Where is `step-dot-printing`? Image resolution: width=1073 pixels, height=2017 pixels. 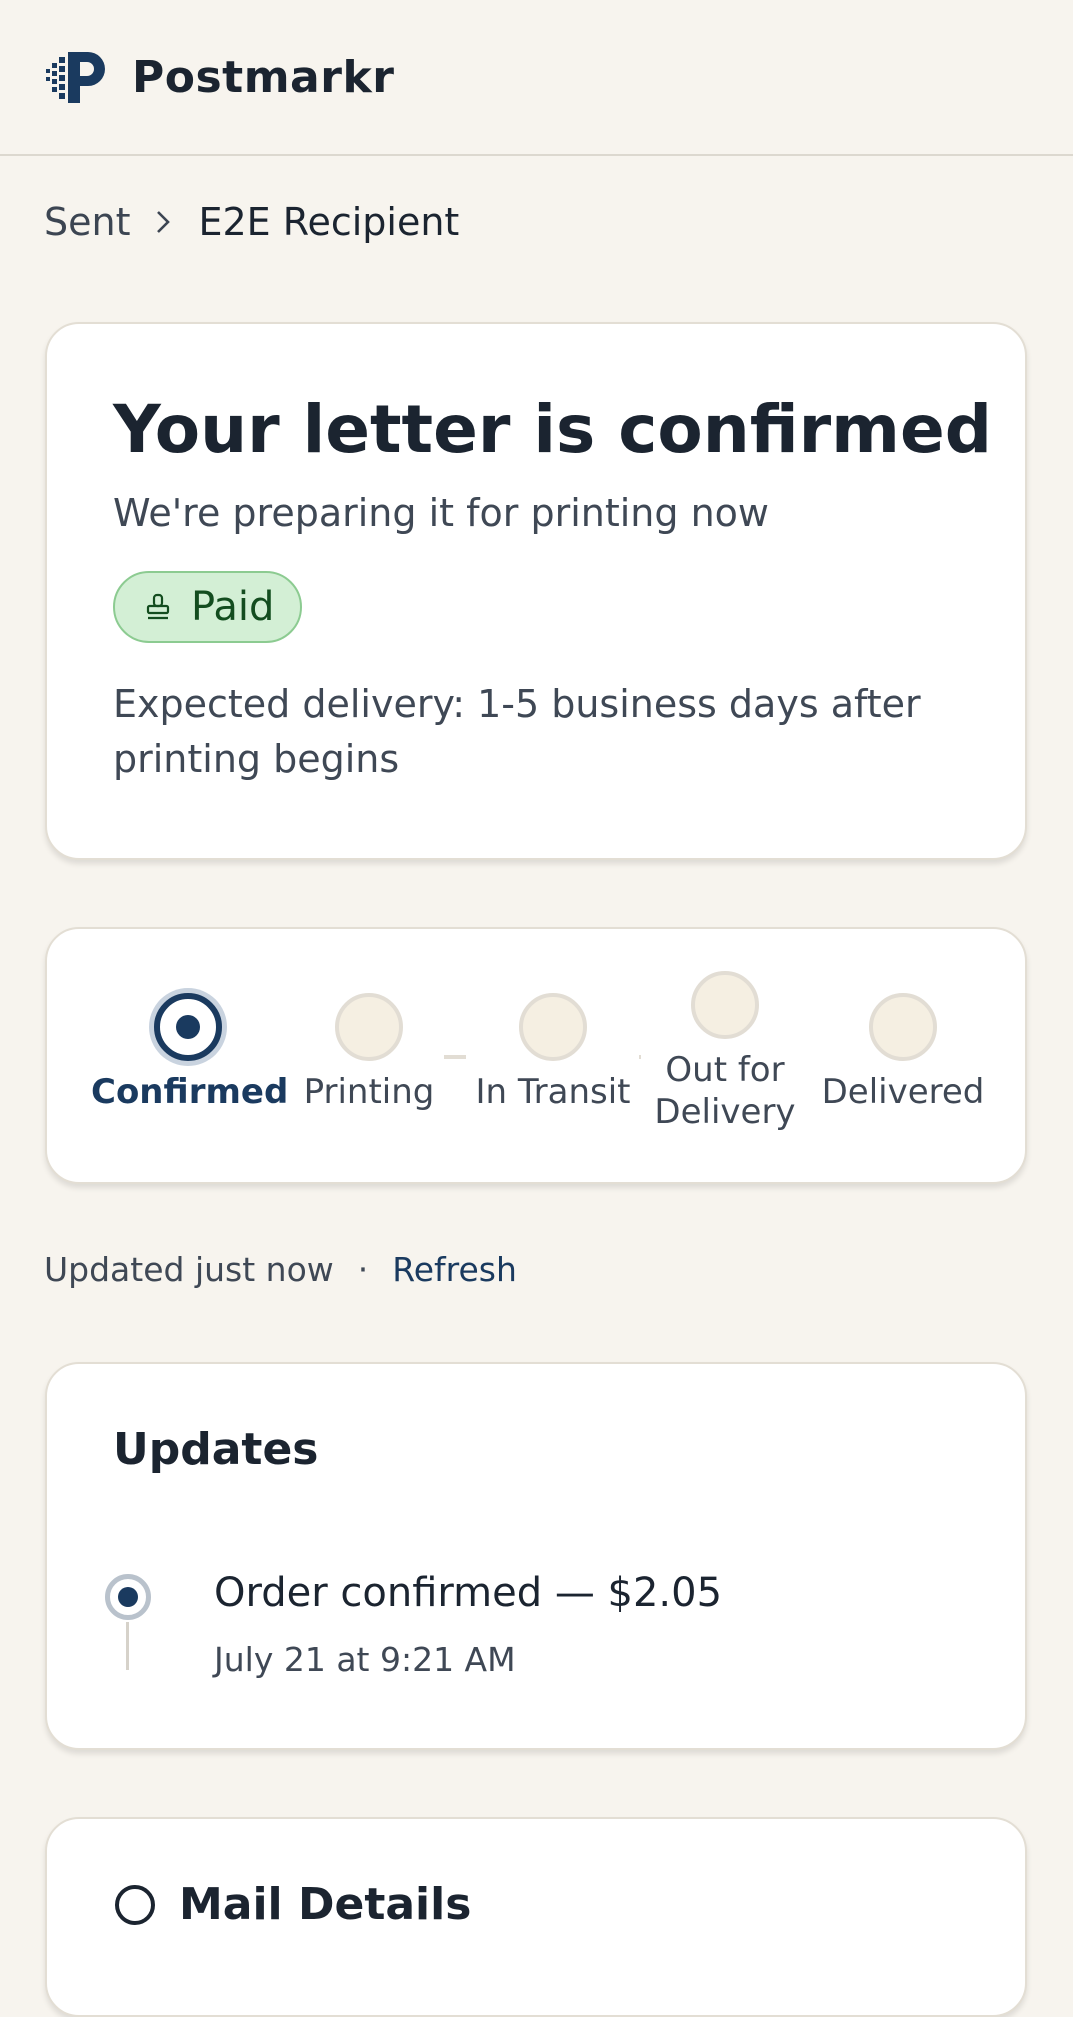
step-dot-printing is located at coordinates (369, 1027).